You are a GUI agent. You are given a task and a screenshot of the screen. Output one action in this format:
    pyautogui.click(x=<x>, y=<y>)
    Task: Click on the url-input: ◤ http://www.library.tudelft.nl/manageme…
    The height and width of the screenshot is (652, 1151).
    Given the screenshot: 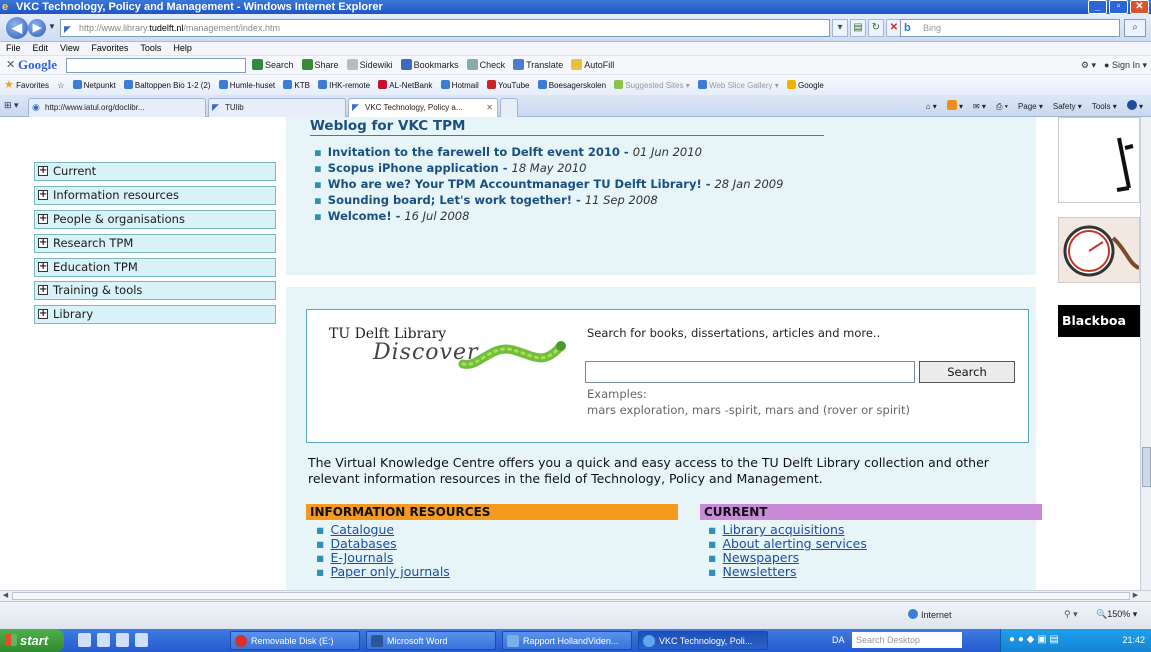 What is the action you would take?
    pyautogui.click(x=445, y=28)
    